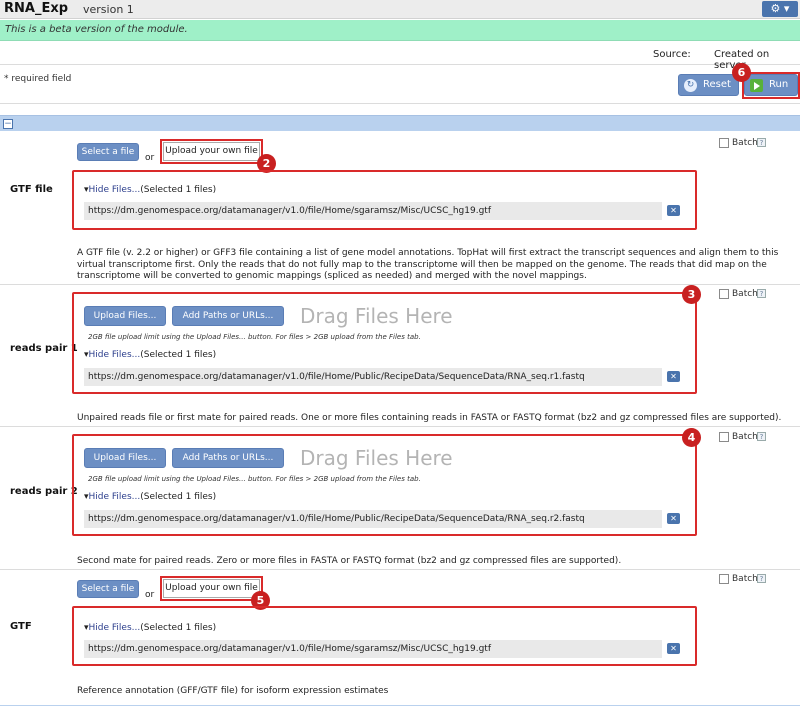 The image size is (800, 709). What do you see at coordinates (780, 9) in the screenshot?
I see `gear-menu-button: ⚙ ▾` at bounding box center [780, 9].